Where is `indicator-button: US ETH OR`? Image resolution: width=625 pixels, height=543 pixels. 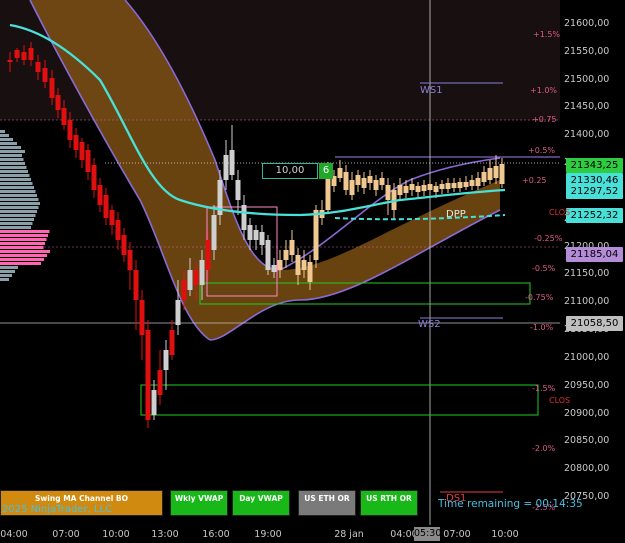 indicator-button: US ETH OR is located at coordinates (327, 503).